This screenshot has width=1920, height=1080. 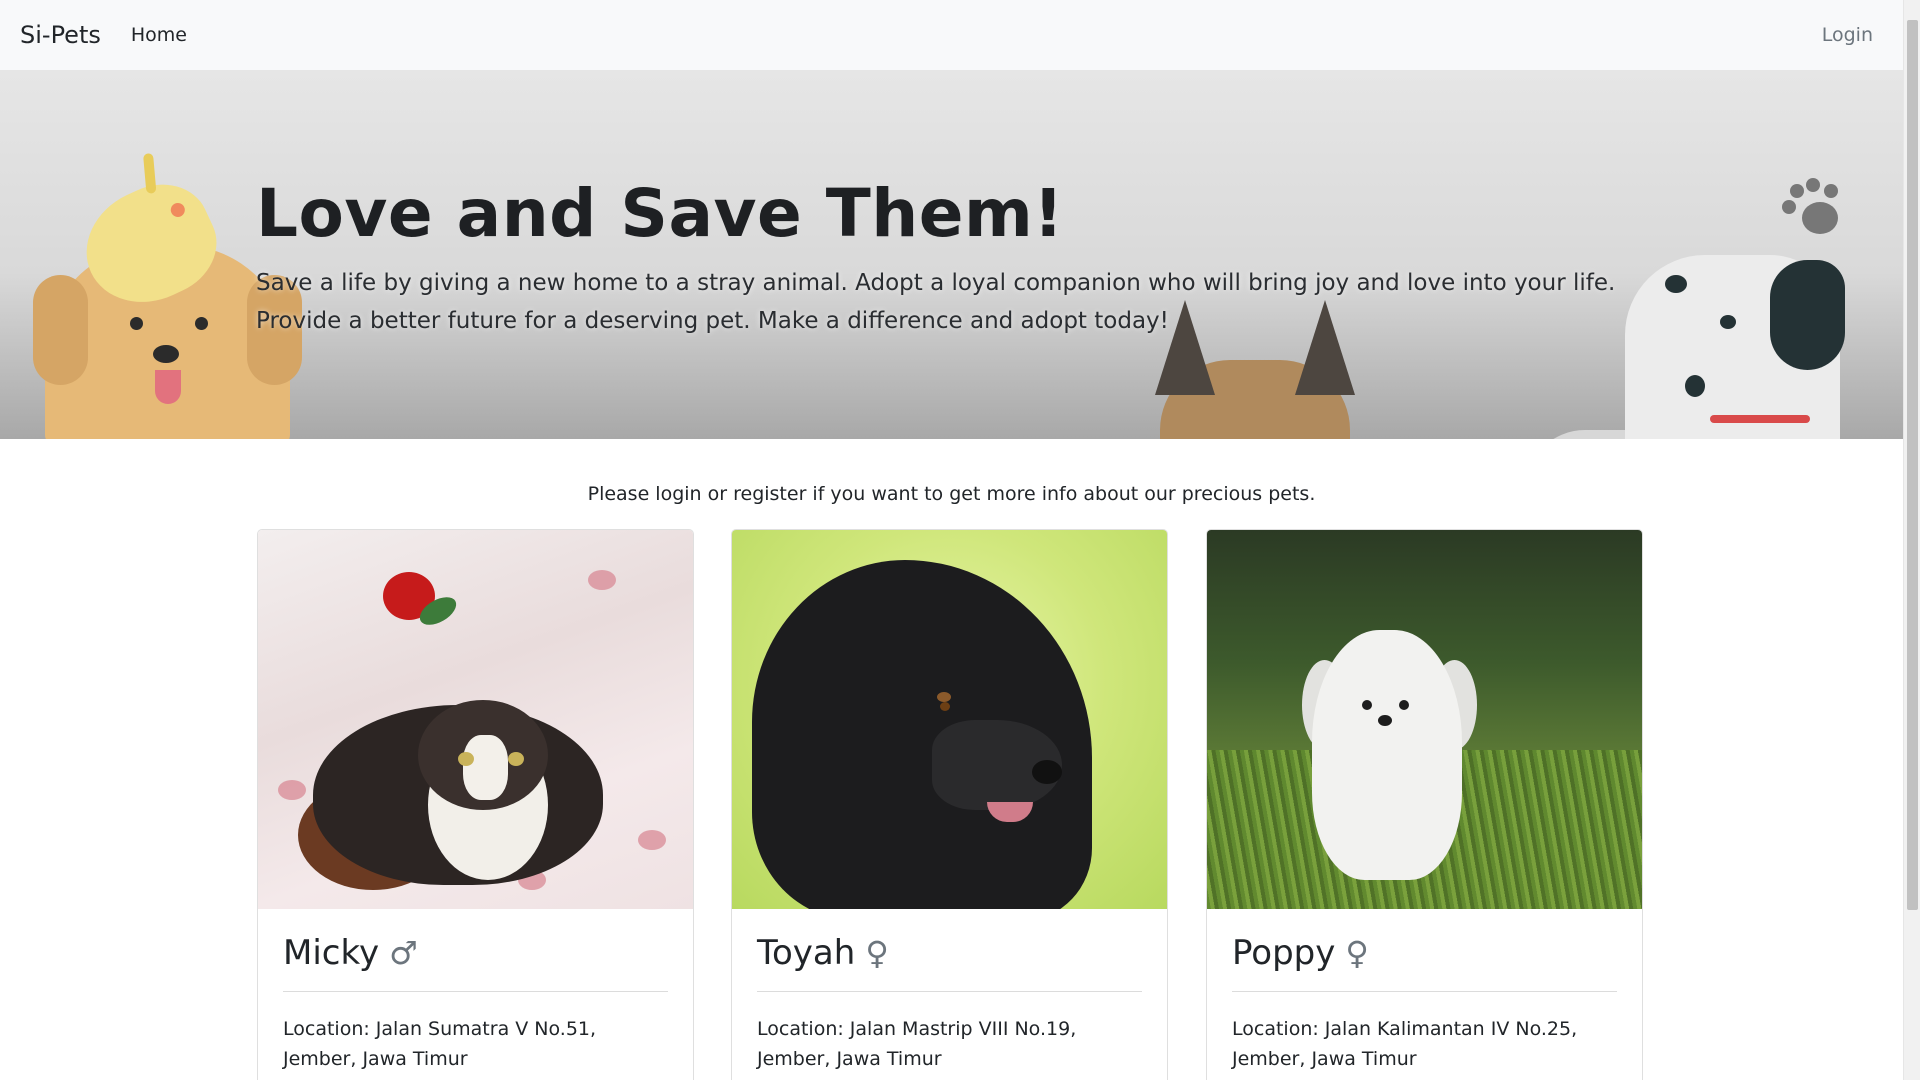 What do you see at coordinates (331, 953) in the screenshot?
I see `pet-name: Micky` at bounding box center [331, 953].